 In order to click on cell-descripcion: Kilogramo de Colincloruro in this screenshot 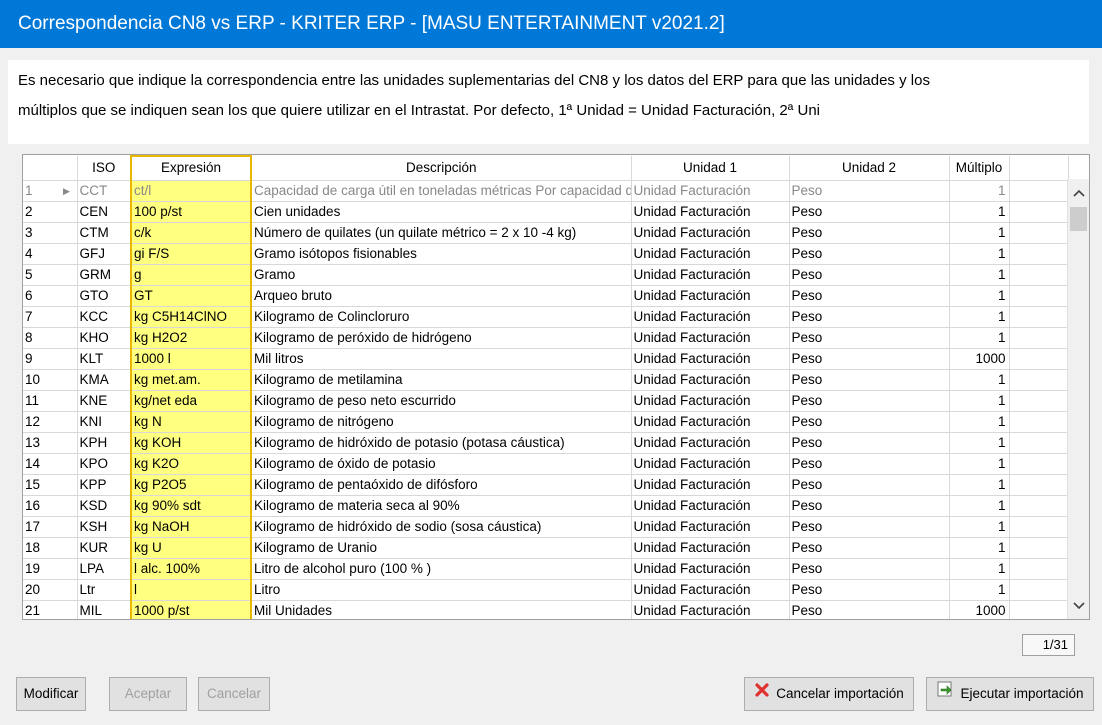, I will do `click(441, 317)`.